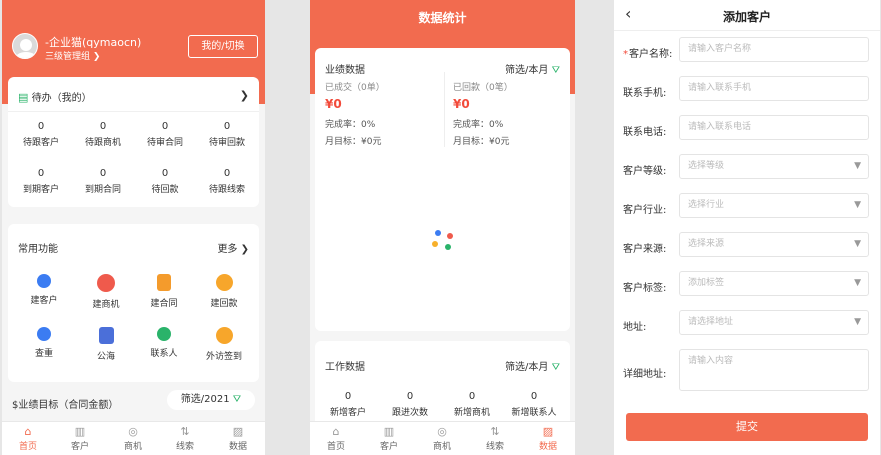 The height and width of the screenshot is (455, 881). I want to click on tags-select: 添加标签 ▼, so click(774, 283).